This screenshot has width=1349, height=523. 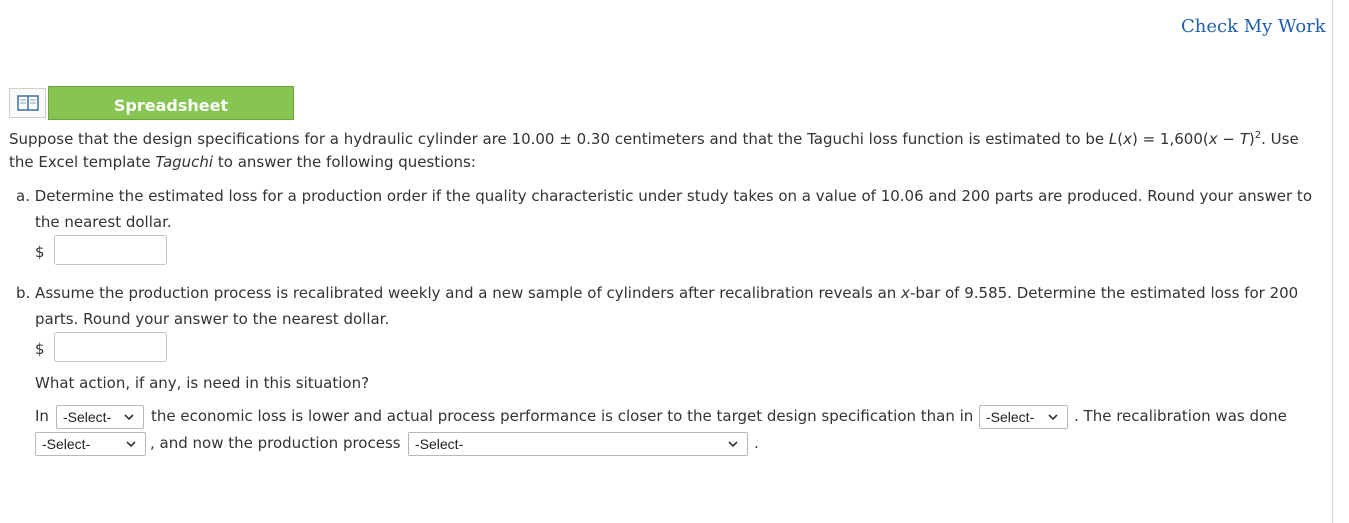 What do you see at coordinates (27, 103) in the screenshot?
I see `spreadsheet-book-icon` at bounding box center [27, 103].